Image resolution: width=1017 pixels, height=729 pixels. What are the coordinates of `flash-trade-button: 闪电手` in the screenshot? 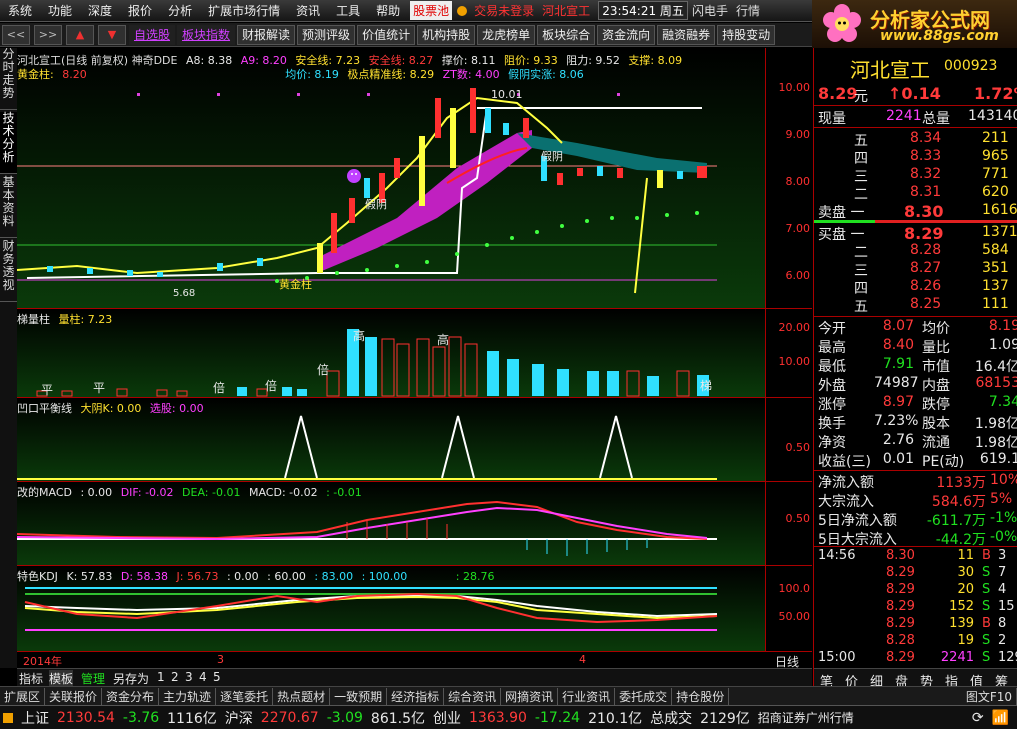 It's located at (710, 10).